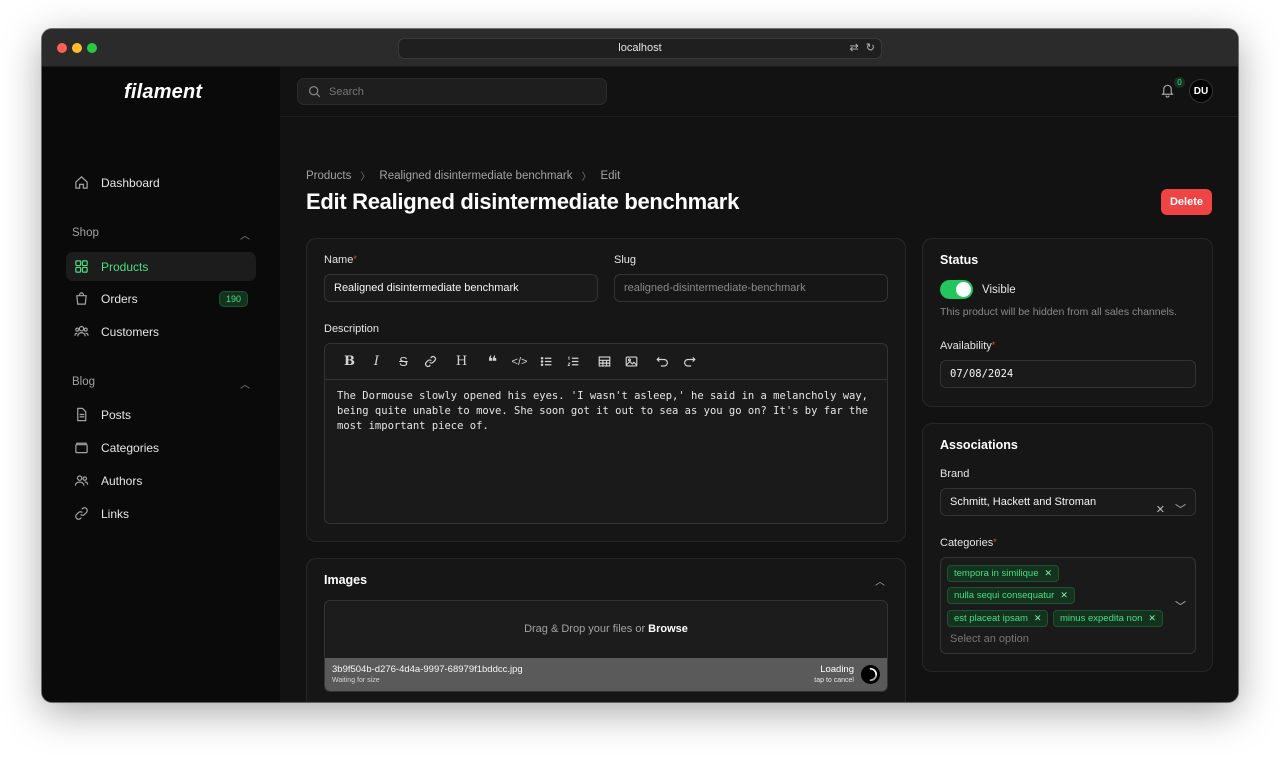  I want to click on app-logo: filament, so click(163, 92).